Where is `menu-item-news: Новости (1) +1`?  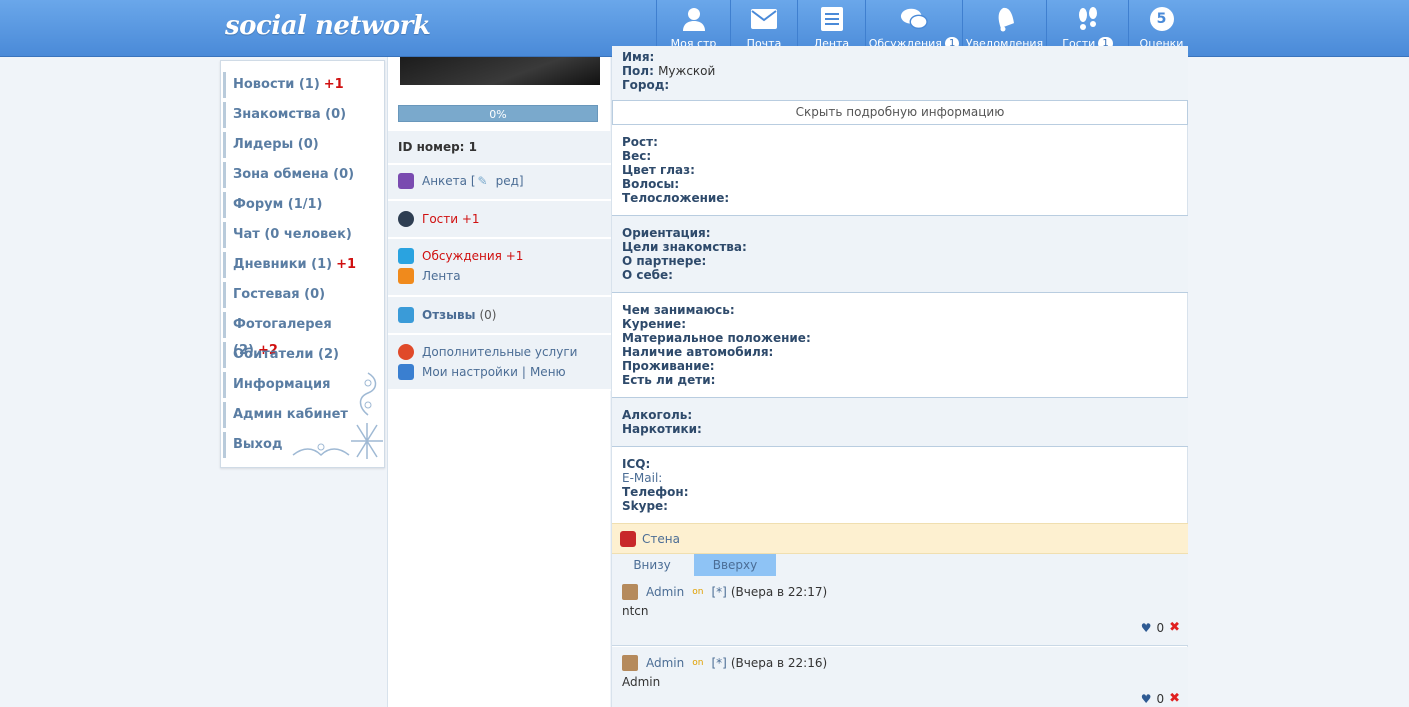
menu-item-news: Новости (1) +1 is located at coordinates (302, 85).